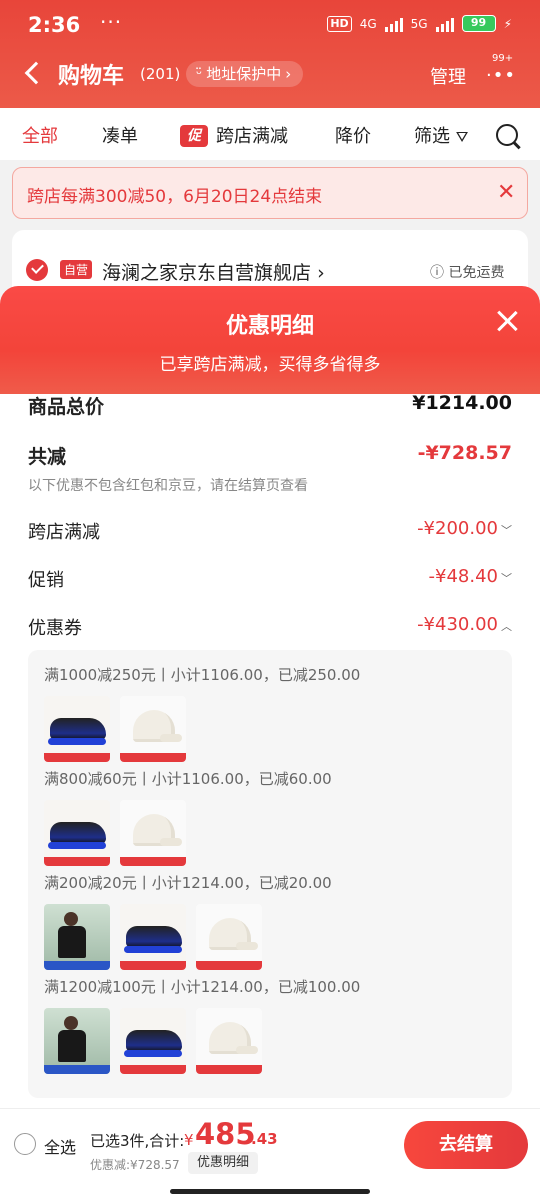 The height and width of the screenshot is (1200, 540). I want to click on currency-symbol: ¥, so click(189, 1140).